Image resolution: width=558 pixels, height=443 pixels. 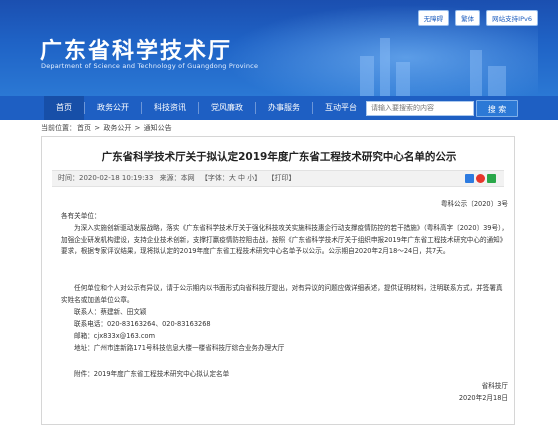 I want to click on attachment-link: 附件：2019年度广东省工程技术研究中心拟认定名单, so click(x=151, y=375).